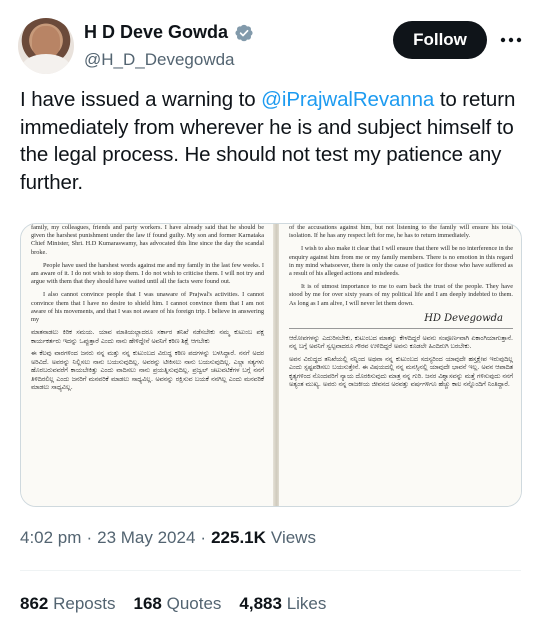 This screenshot has width=541, height=629. What do you see at coordinates (440, 40) in the screenshot?
I see `follow-button: Follow` at bounding box center [440, 40].